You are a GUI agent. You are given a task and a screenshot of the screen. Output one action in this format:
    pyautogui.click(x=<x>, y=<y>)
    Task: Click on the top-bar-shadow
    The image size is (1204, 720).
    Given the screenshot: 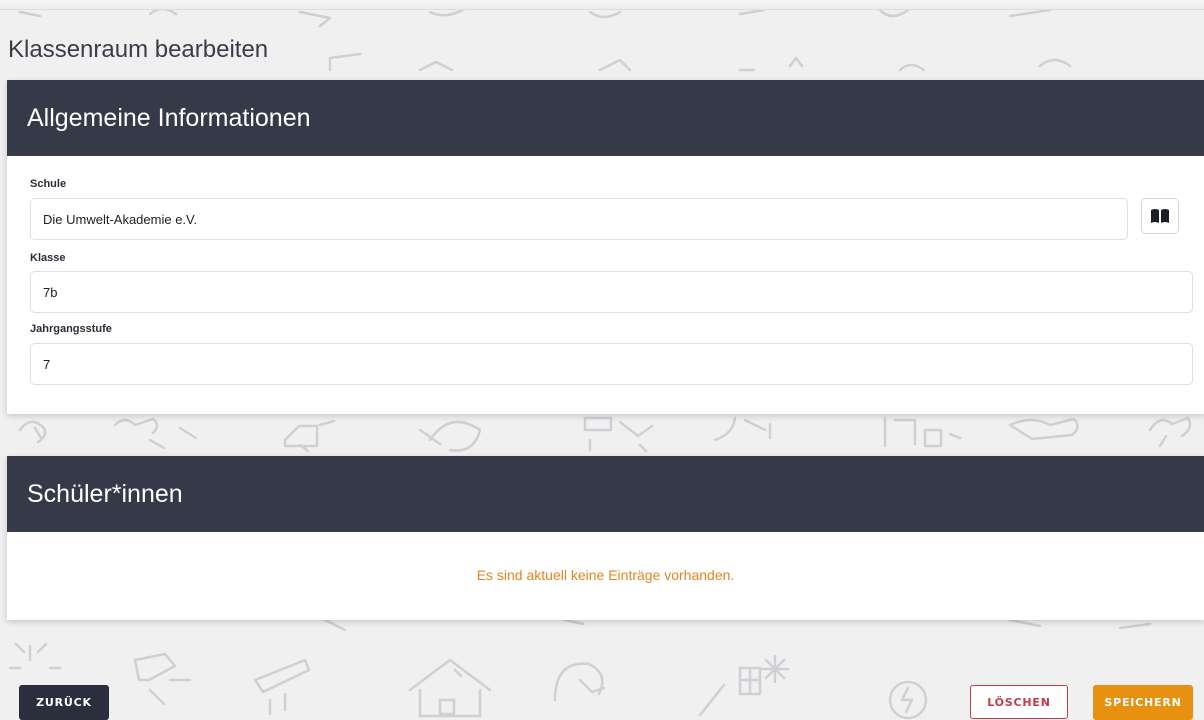 What is the action you would take?
    pyautogui.click(x=602, y=5)
    